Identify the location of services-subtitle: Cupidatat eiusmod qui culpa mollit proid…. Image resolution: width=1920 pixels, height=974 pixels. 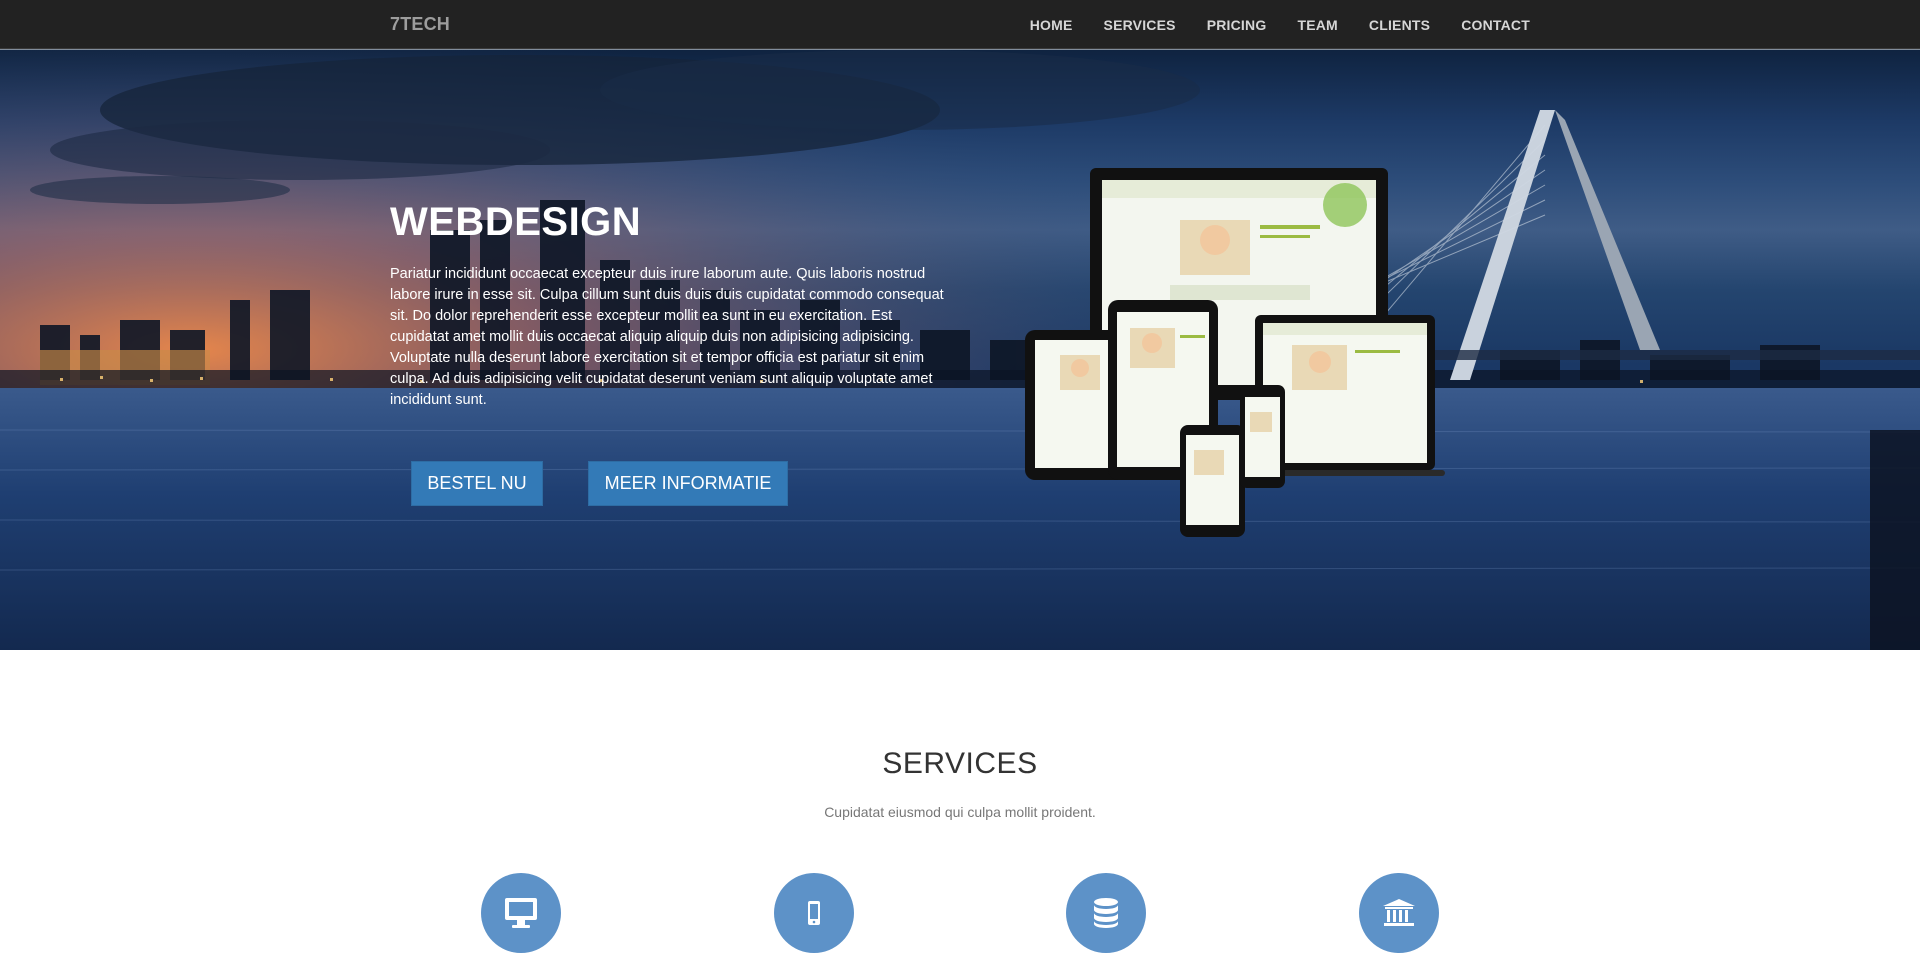
(960, 812).